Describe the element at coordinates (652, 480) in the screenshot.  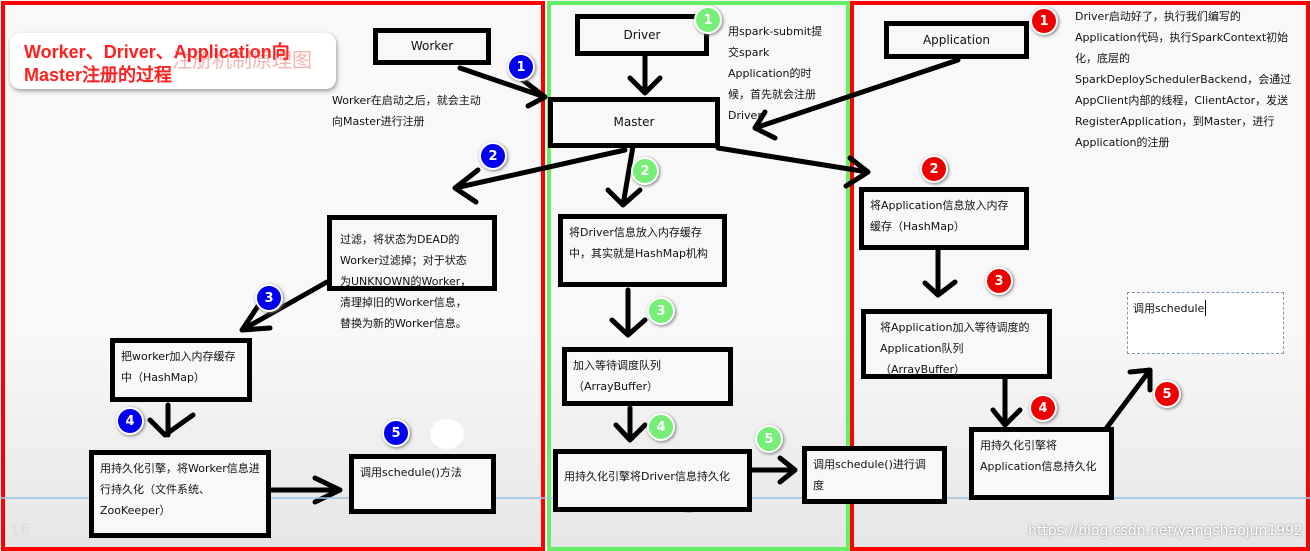
I see `driver-step4-box: 用持久化引擎将Driver信息持久化` at that location.